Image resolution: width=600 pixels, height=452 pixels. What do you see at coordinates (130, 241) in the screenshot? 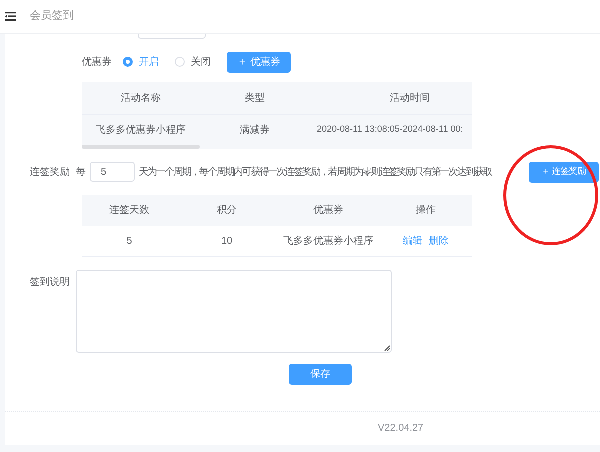
I see `table-cell-text: 5` at bounding box center [130, 241].